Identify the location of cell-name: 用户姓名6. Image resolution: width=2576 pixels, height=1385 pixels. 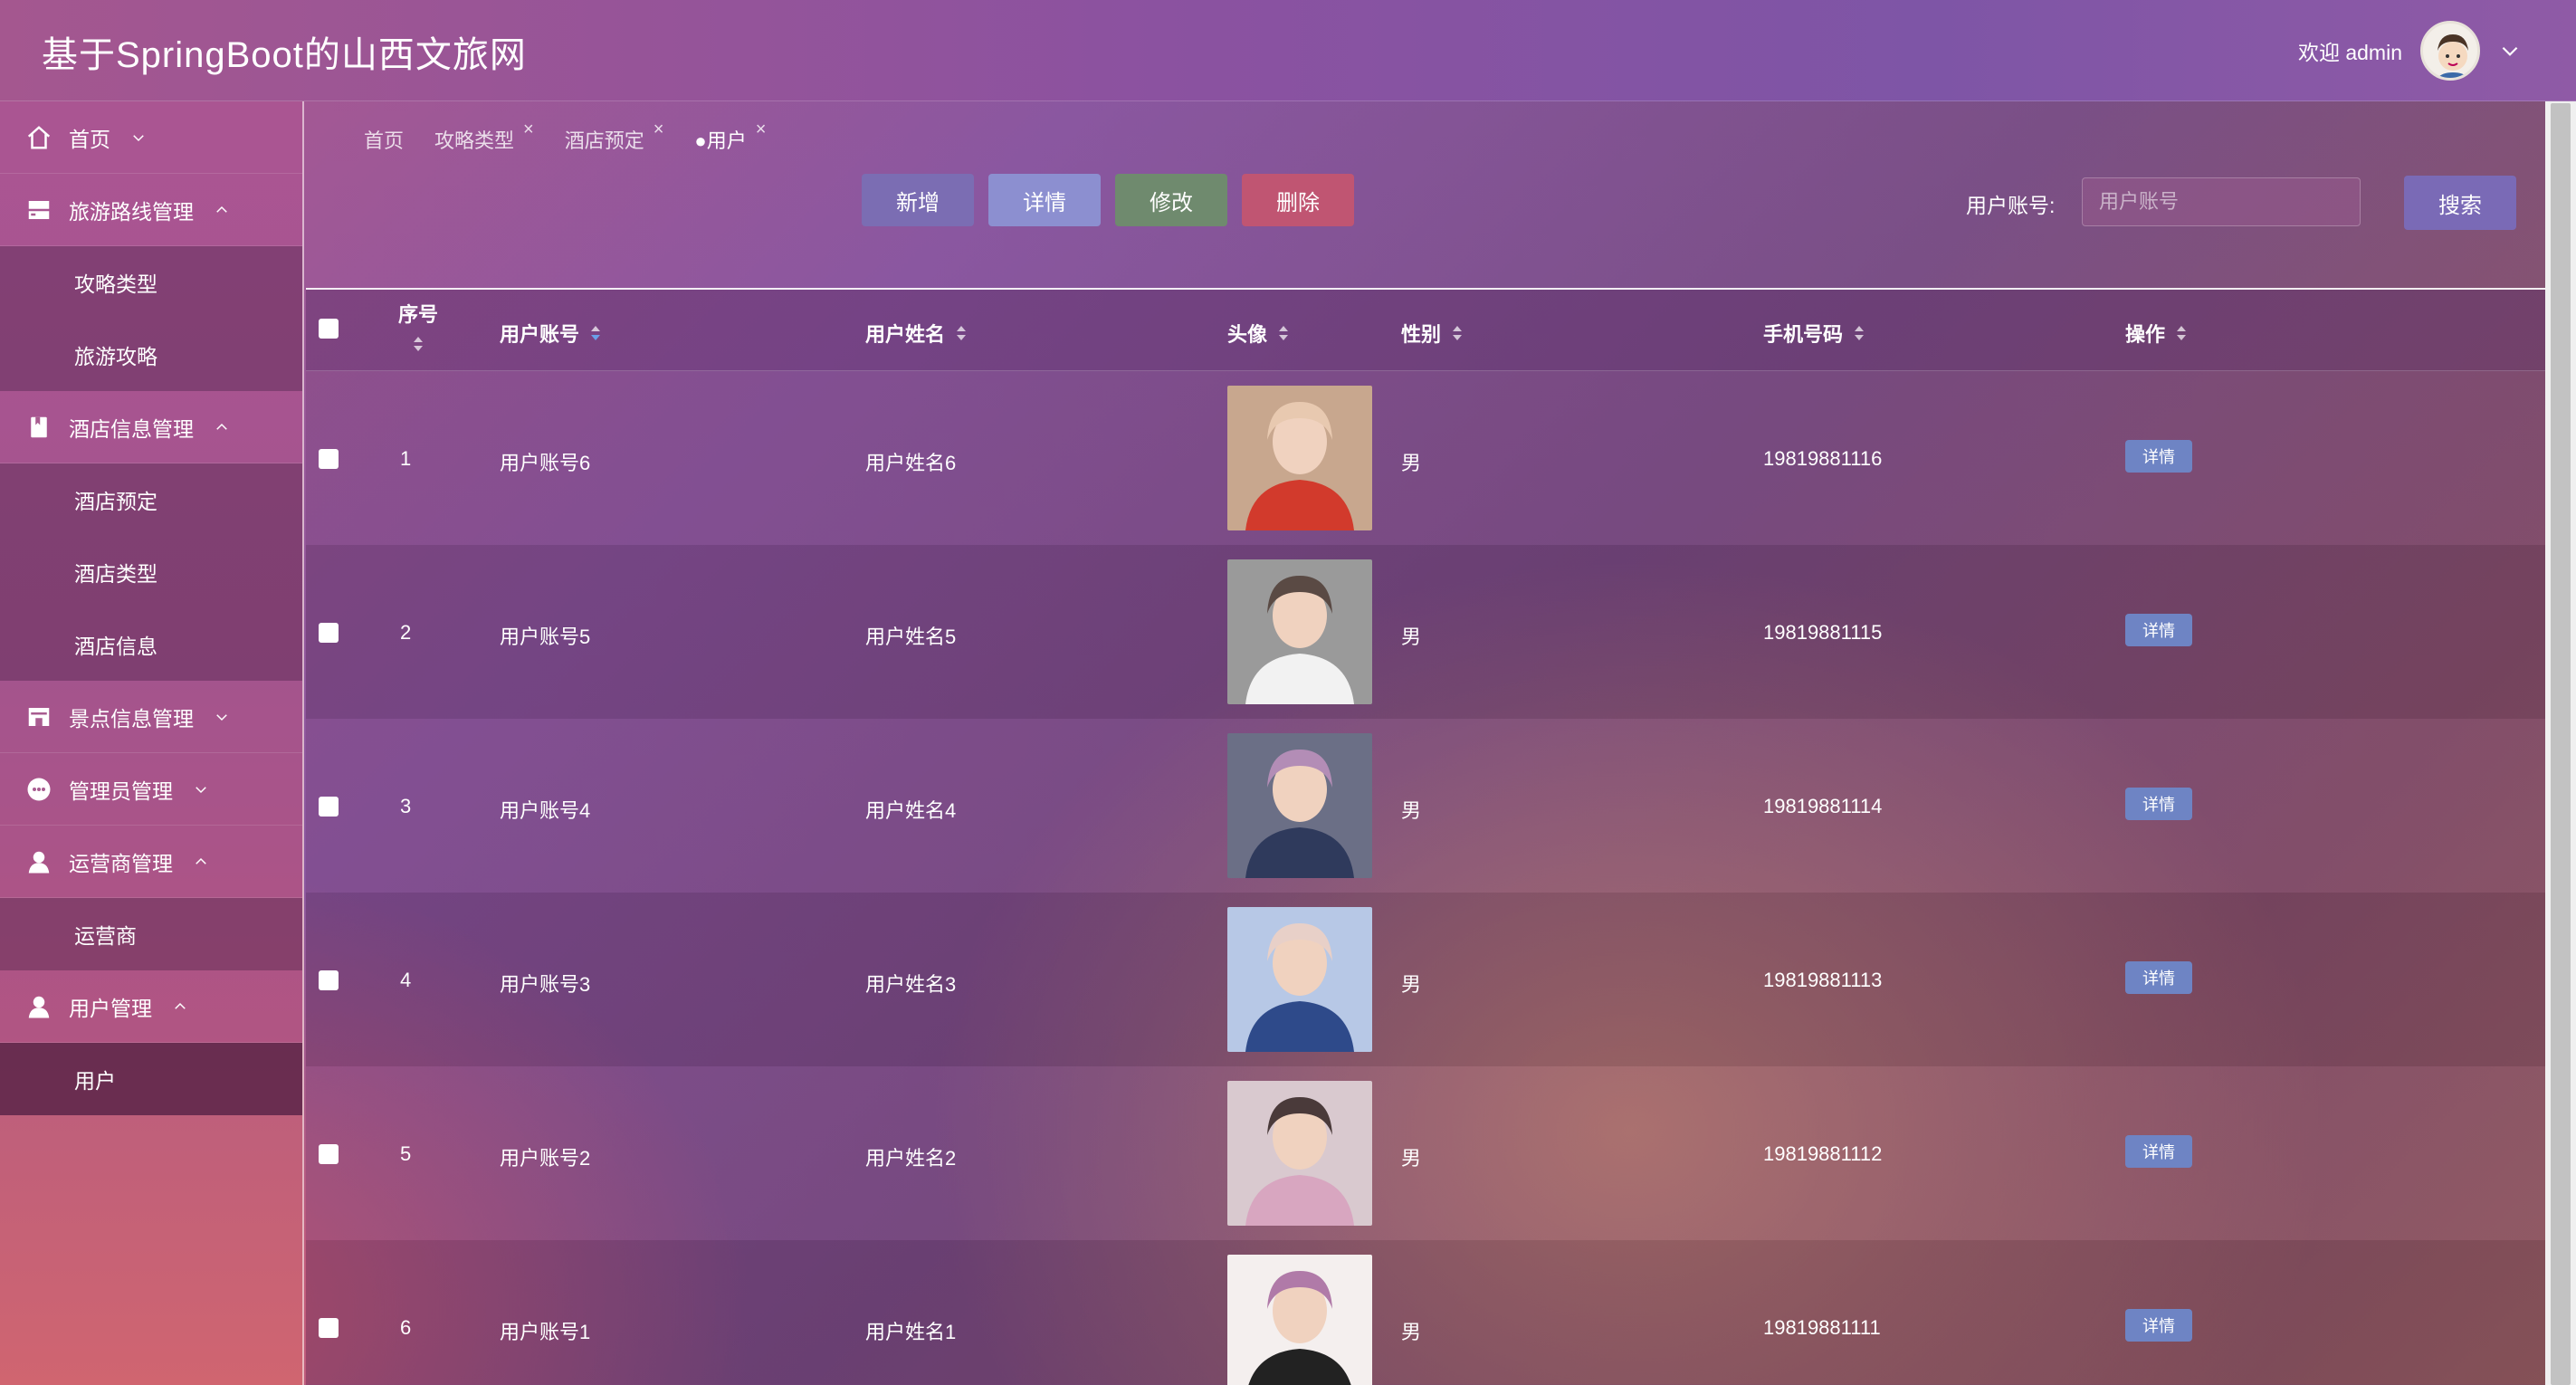
(911, 463).